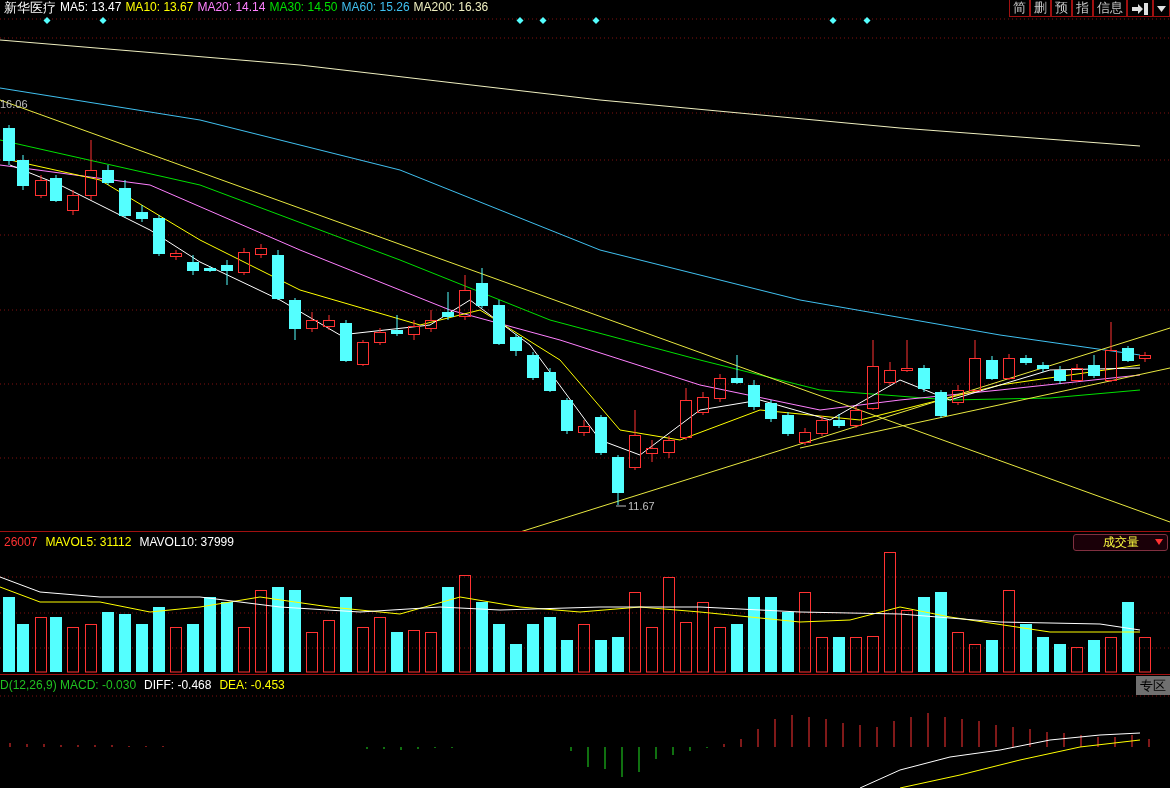 Image resolution: width=1170 pixels, height=788 pixels. I want to click on exit-button, so click(1140, 8).